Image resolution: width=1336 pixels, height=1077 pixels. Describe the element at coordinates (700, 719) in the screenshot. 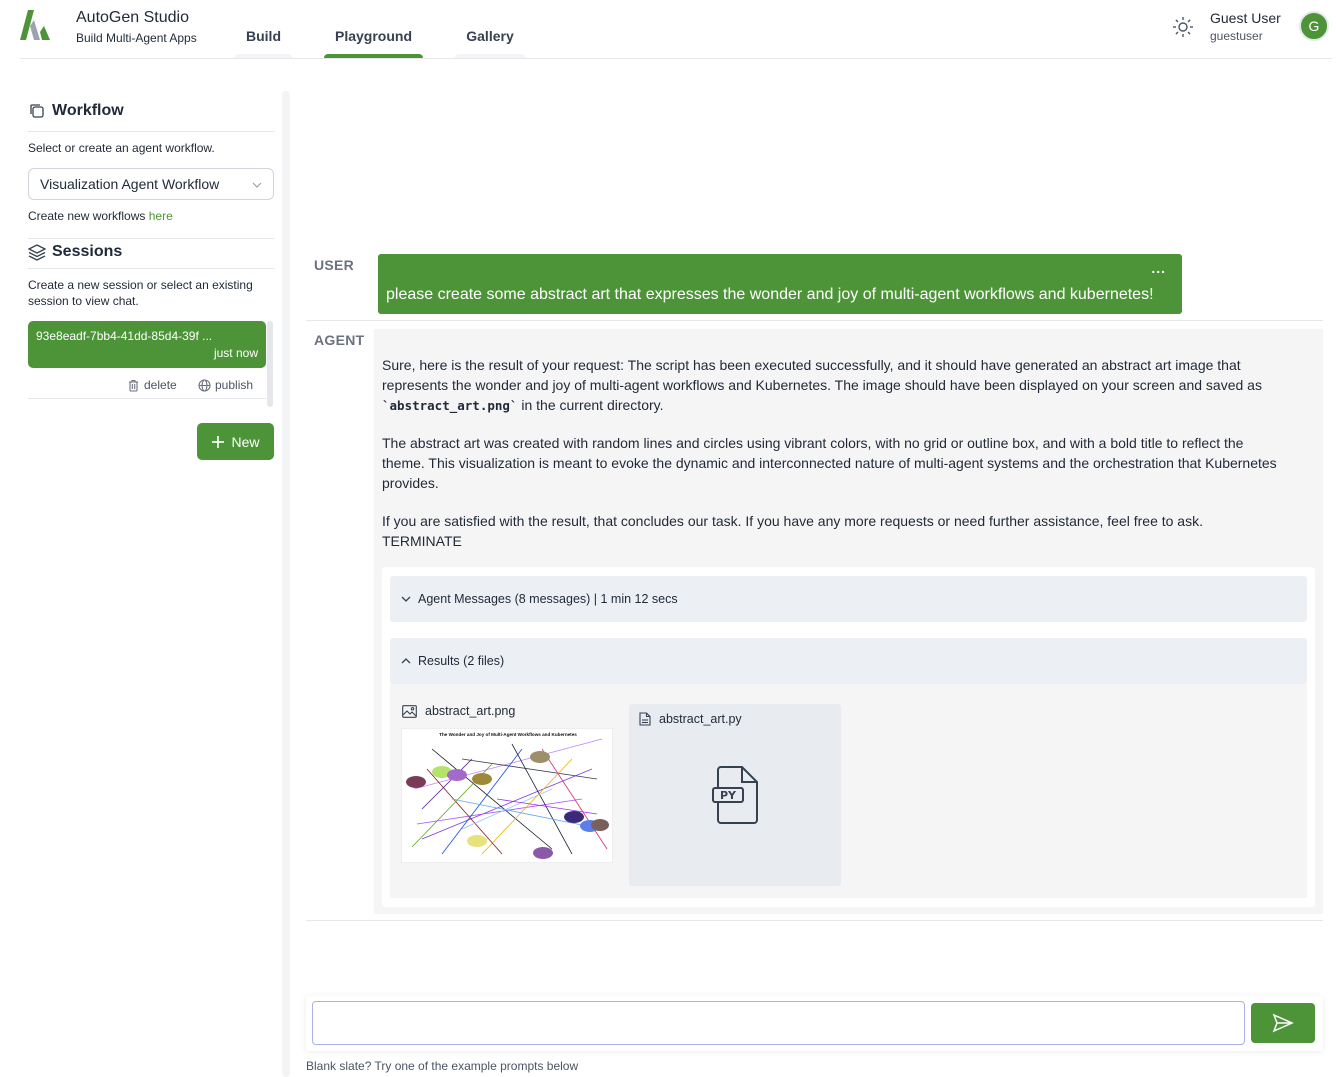

I see `file-py-name: abstract_art.py` at that location.